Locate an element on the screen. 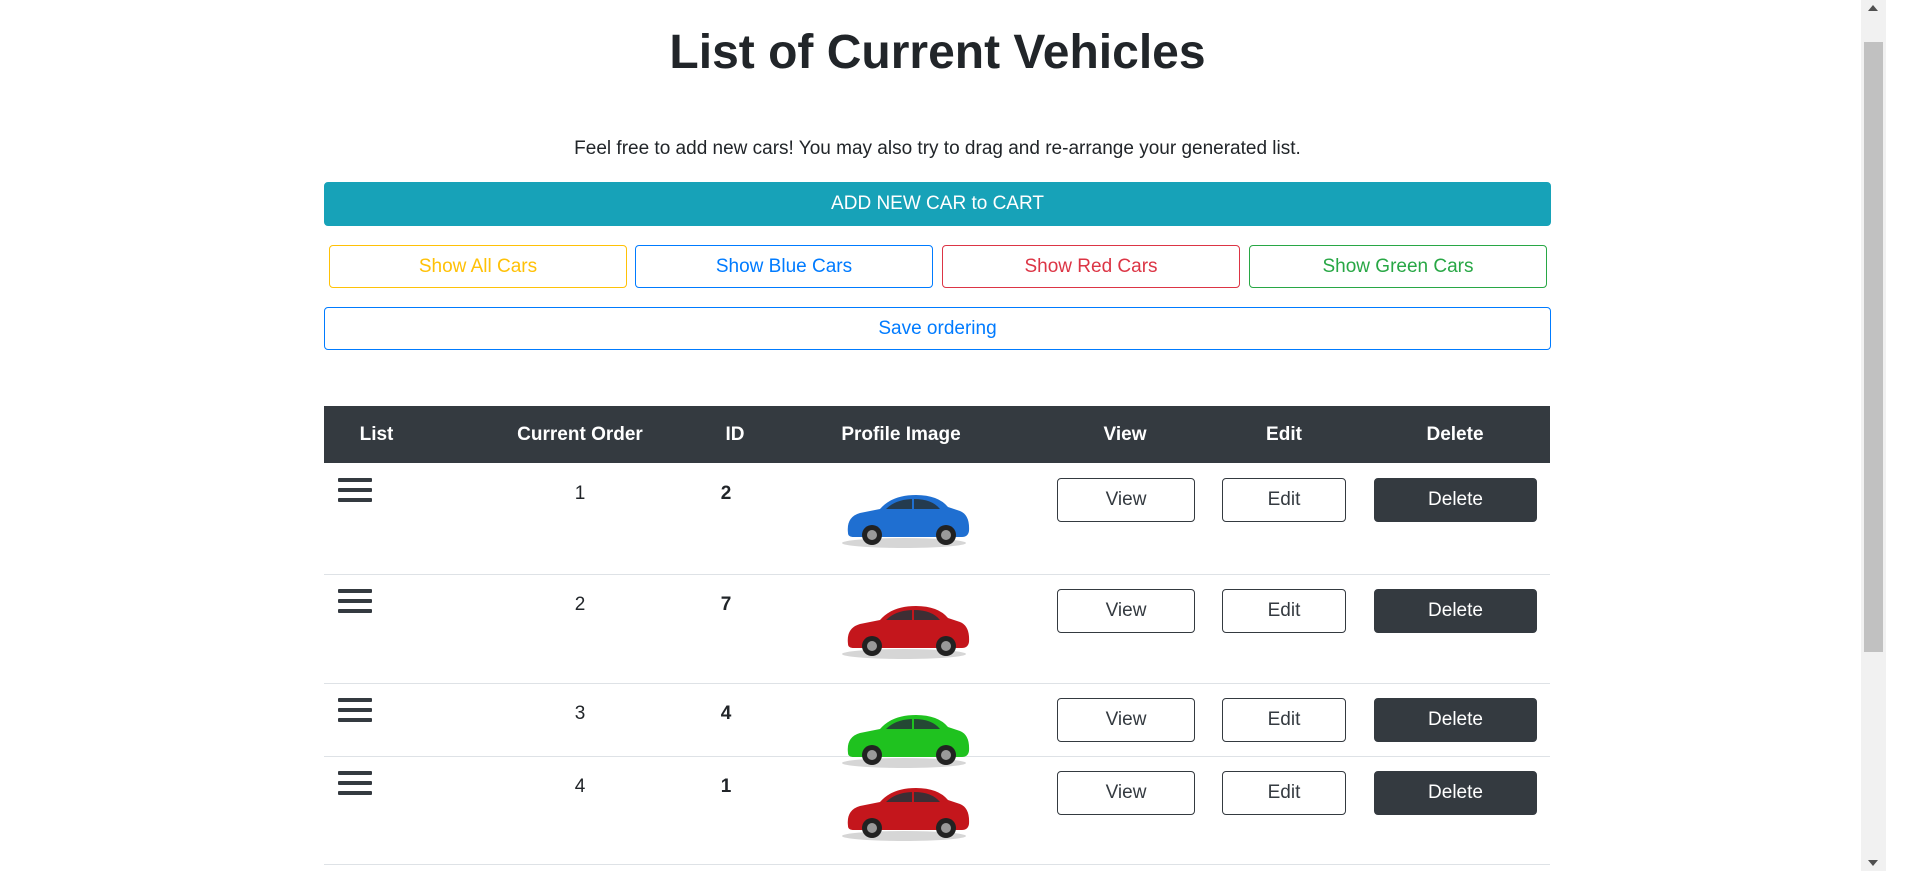 The image size is (1911, 871). table-row: 3 4 View Edit Delete is located at coordinates (937, 725).